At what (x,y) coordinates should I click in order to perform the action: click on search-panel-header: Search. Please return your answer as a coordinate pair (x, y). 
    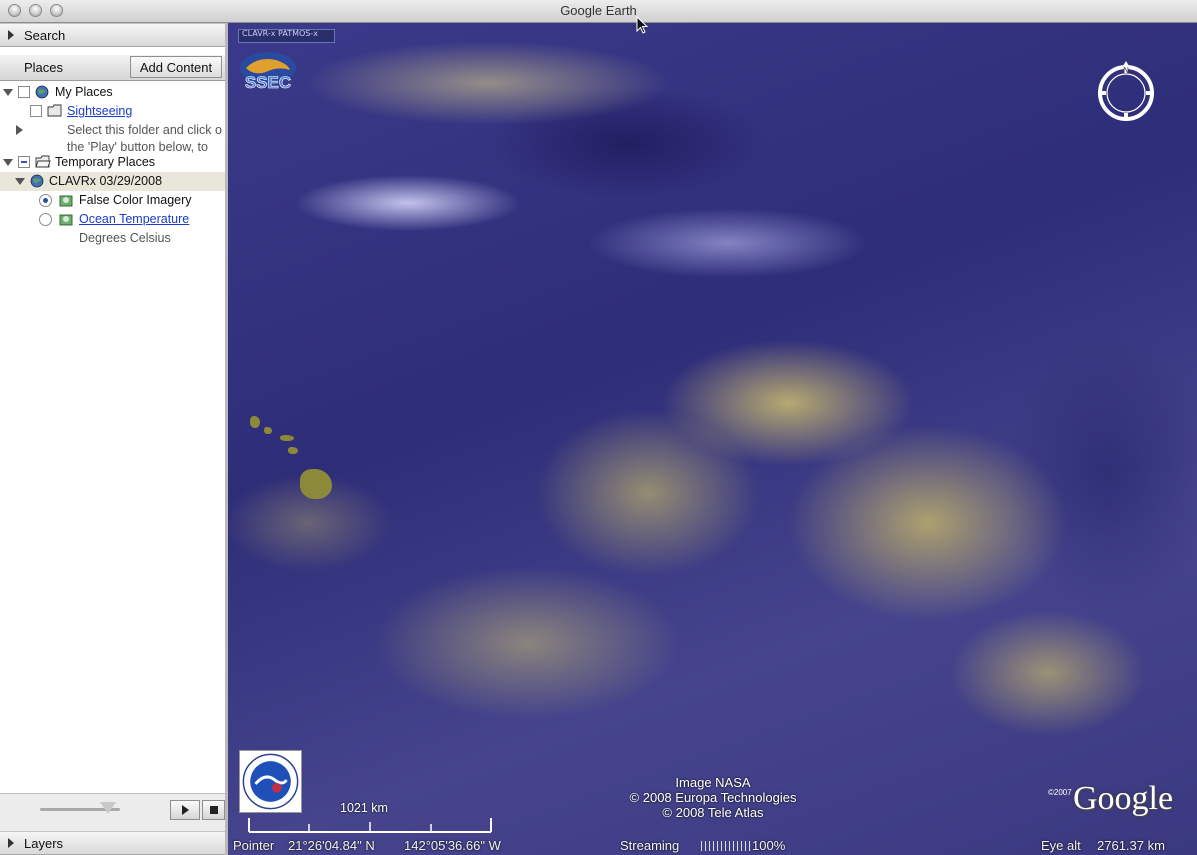
    Looking at the image, I should click on (112, 35).